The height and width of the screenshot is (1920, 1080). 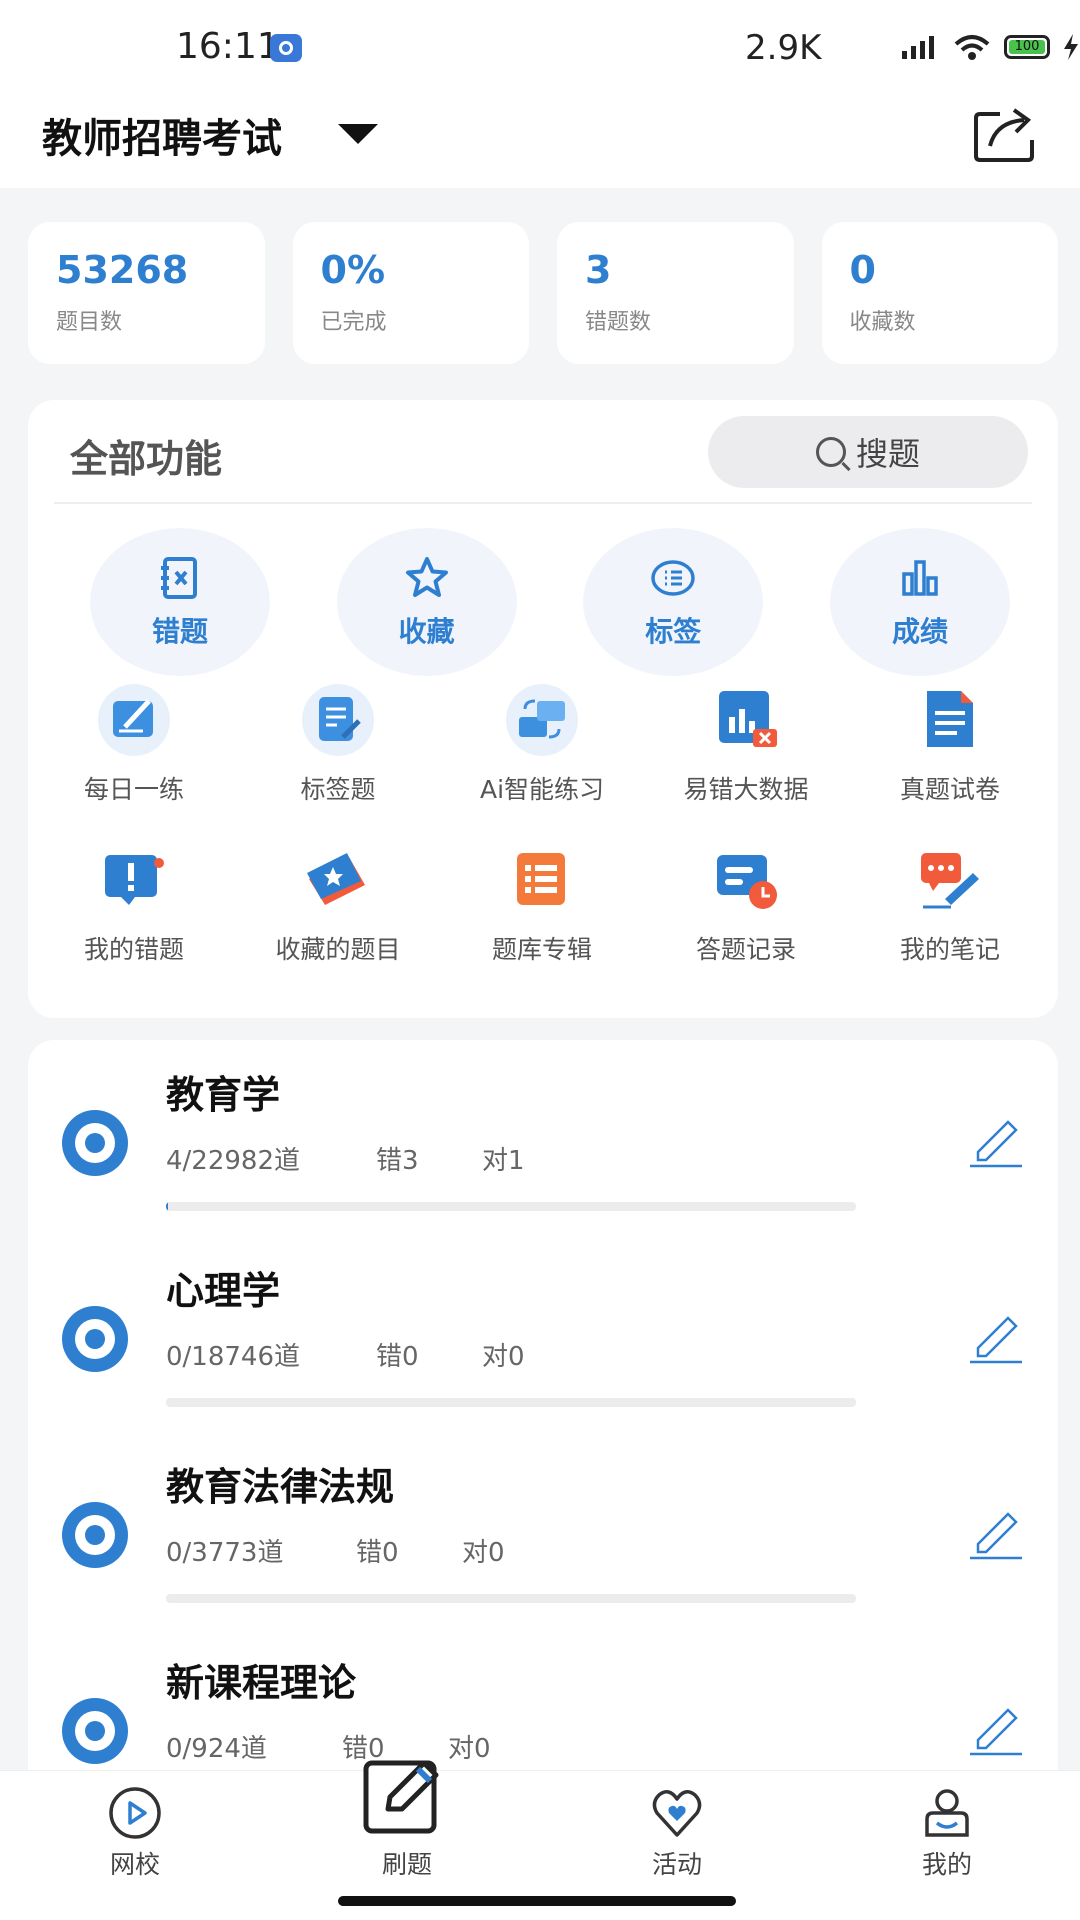 I want to click on function-label: 易错大数据, so click(x=746, y=789).